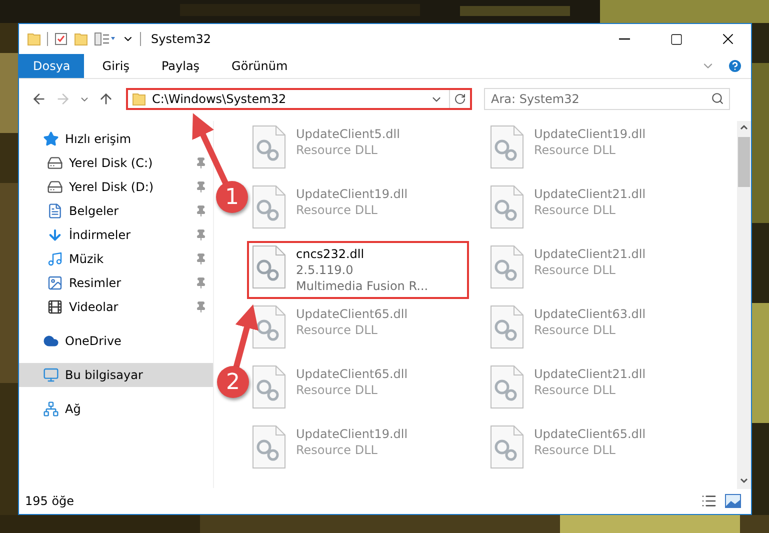  What do you see at coordinates (116, 187) in the screenshot?
I see `sidebar-item: Yerel Disk (D:)` at bounding box center [116, 187].